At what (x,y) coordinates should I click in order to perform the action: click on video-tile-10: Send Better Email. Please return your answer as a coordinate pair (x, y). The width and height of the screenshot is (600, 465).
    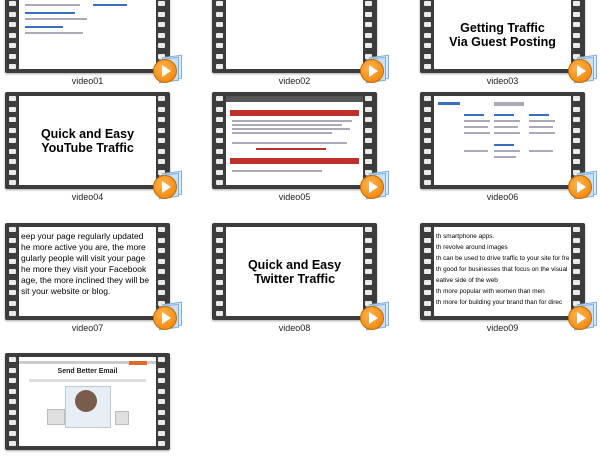
    Looking at the image, I should click on (95, 409).